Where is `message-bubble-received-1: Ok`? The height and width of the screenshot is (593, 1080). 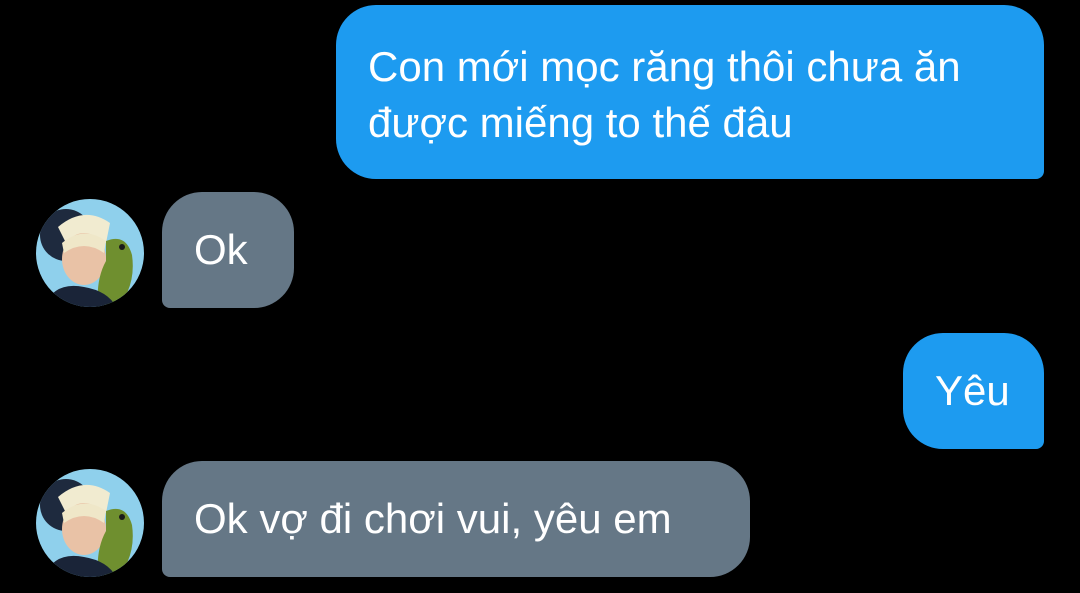
message-bubble-received-1: Ok is located at coordinates (228, 250).